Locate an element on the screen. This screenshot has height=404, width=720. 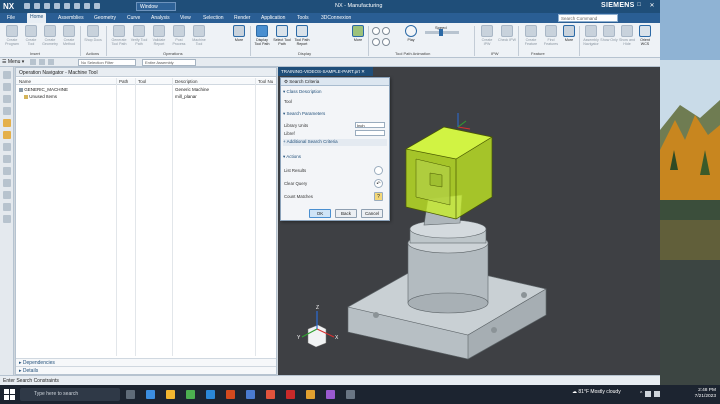
speed-slider-thumb is located at coordinates (441, 32).